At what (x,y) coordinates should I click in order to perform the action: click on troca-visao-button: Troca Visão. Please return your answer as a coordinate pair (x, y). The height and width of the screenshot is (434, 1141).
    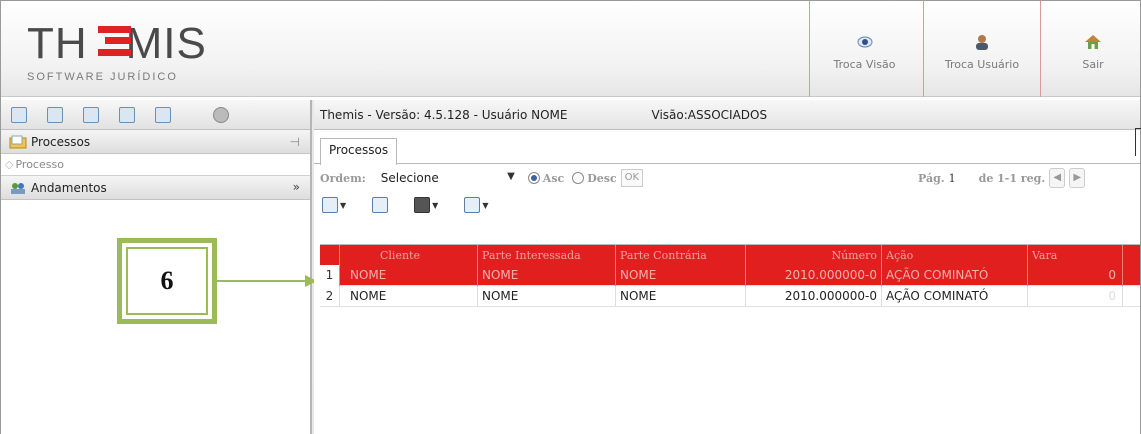
    Looking at the image, I should click on (864, 49).